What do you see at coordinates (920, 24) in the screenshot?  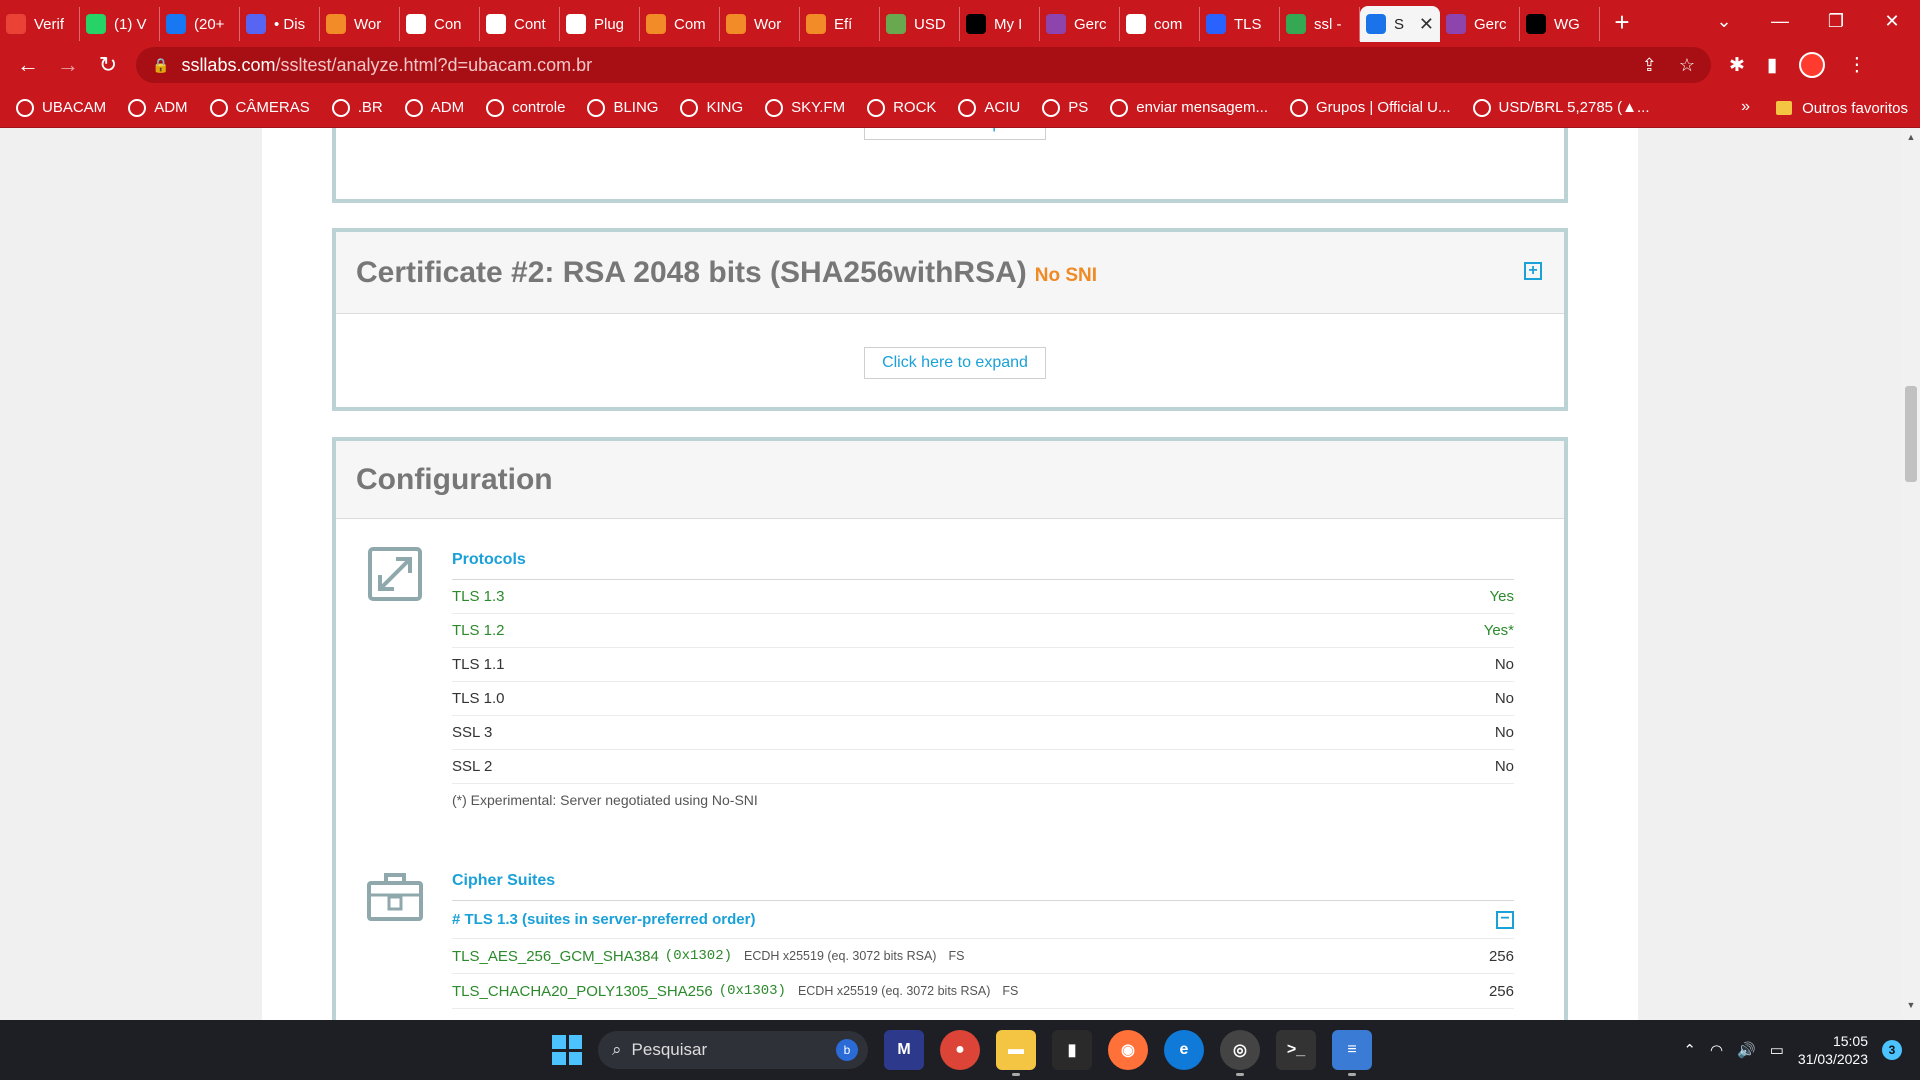 I see `browser-tab: USD` at bounding box center [920, 24].